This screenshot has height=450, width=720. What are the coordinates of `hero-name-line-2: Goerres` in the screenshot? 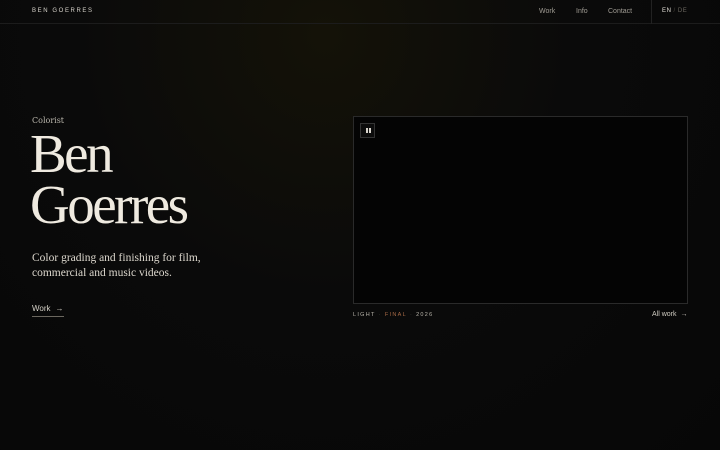 It's located at (109, 204).